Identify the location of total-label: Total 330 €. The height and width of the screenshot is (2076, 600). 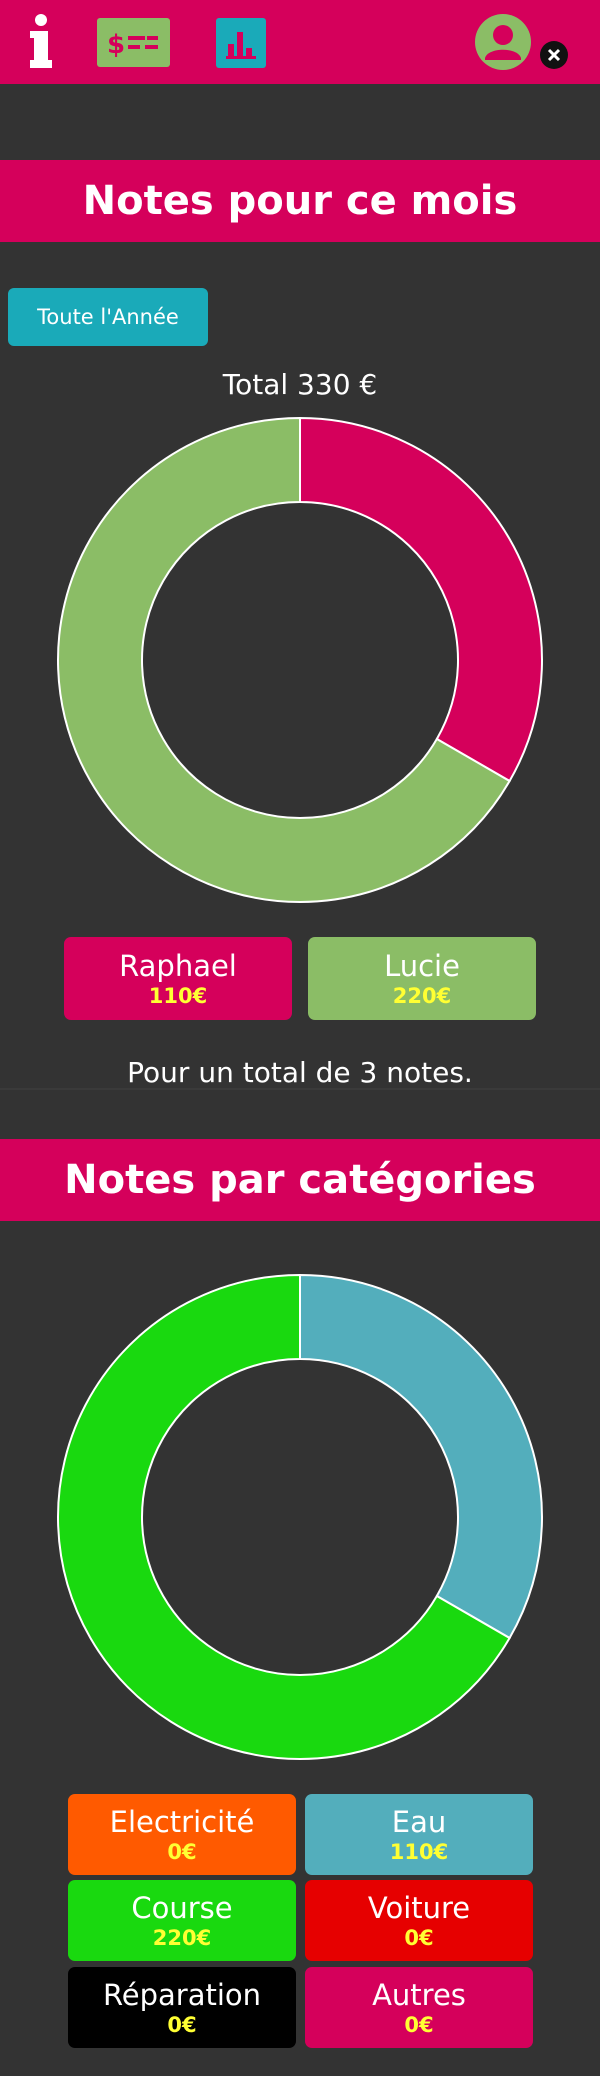
(300, 384).